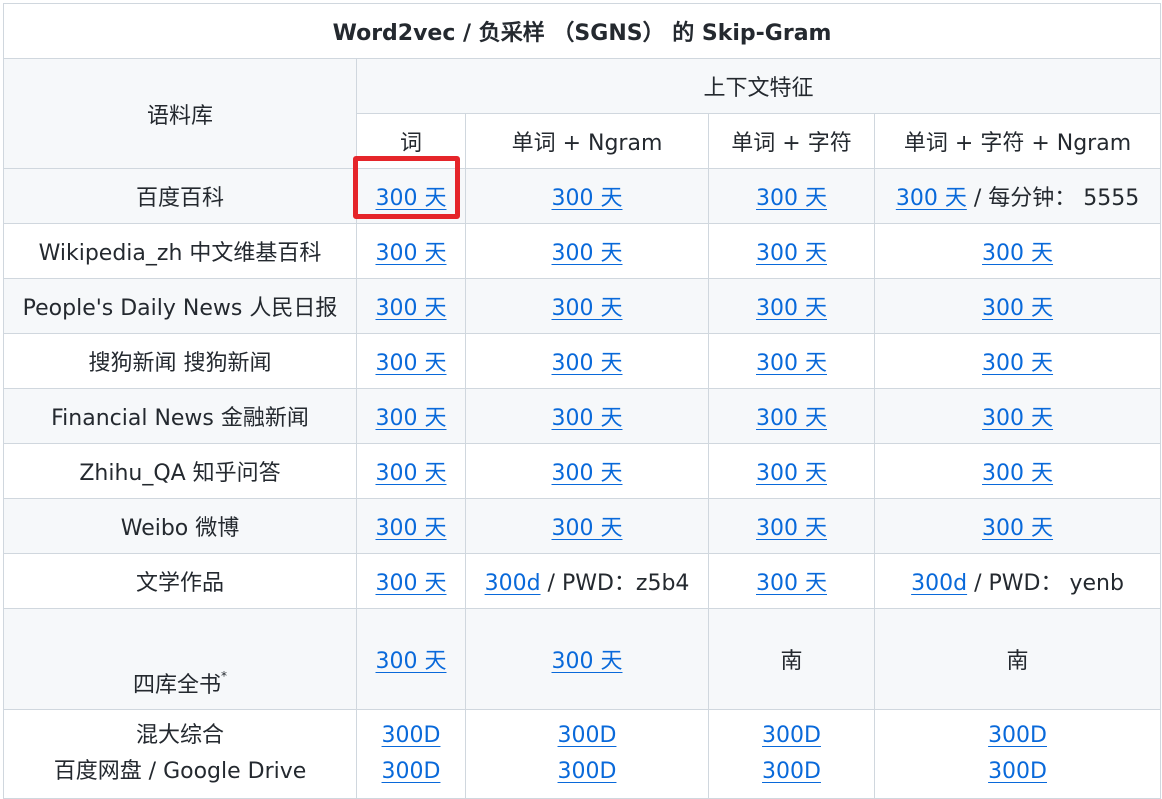  I want to click on column-header-word-char: 单词 + 字符, so click(791, 141).